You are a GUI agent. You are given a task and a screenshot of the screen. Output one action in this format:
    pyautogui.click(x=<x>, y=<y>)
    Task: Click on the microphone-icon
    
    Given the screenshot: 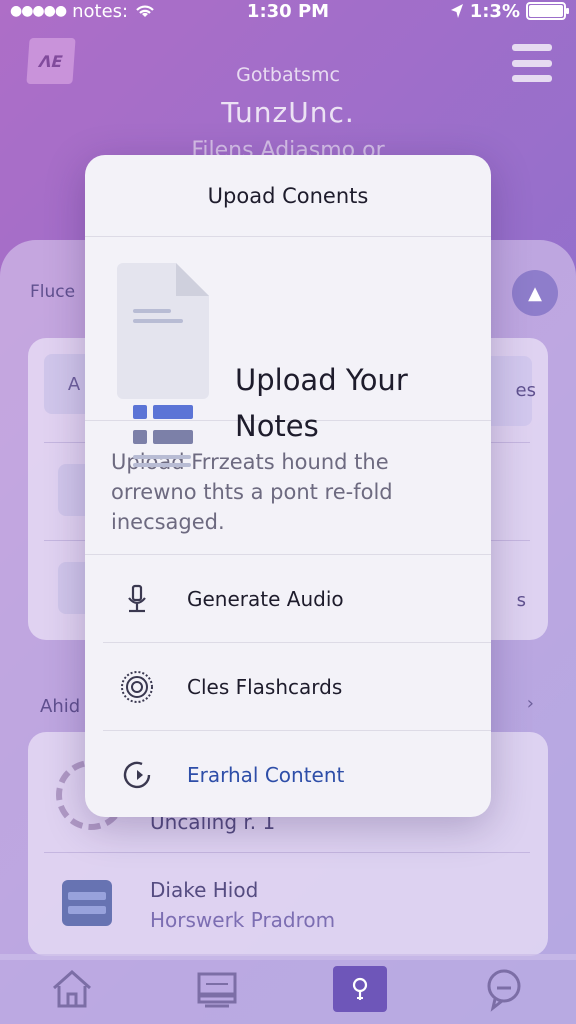 What is the action you would take?
    pyautogui.click(x=137, y=599)
    